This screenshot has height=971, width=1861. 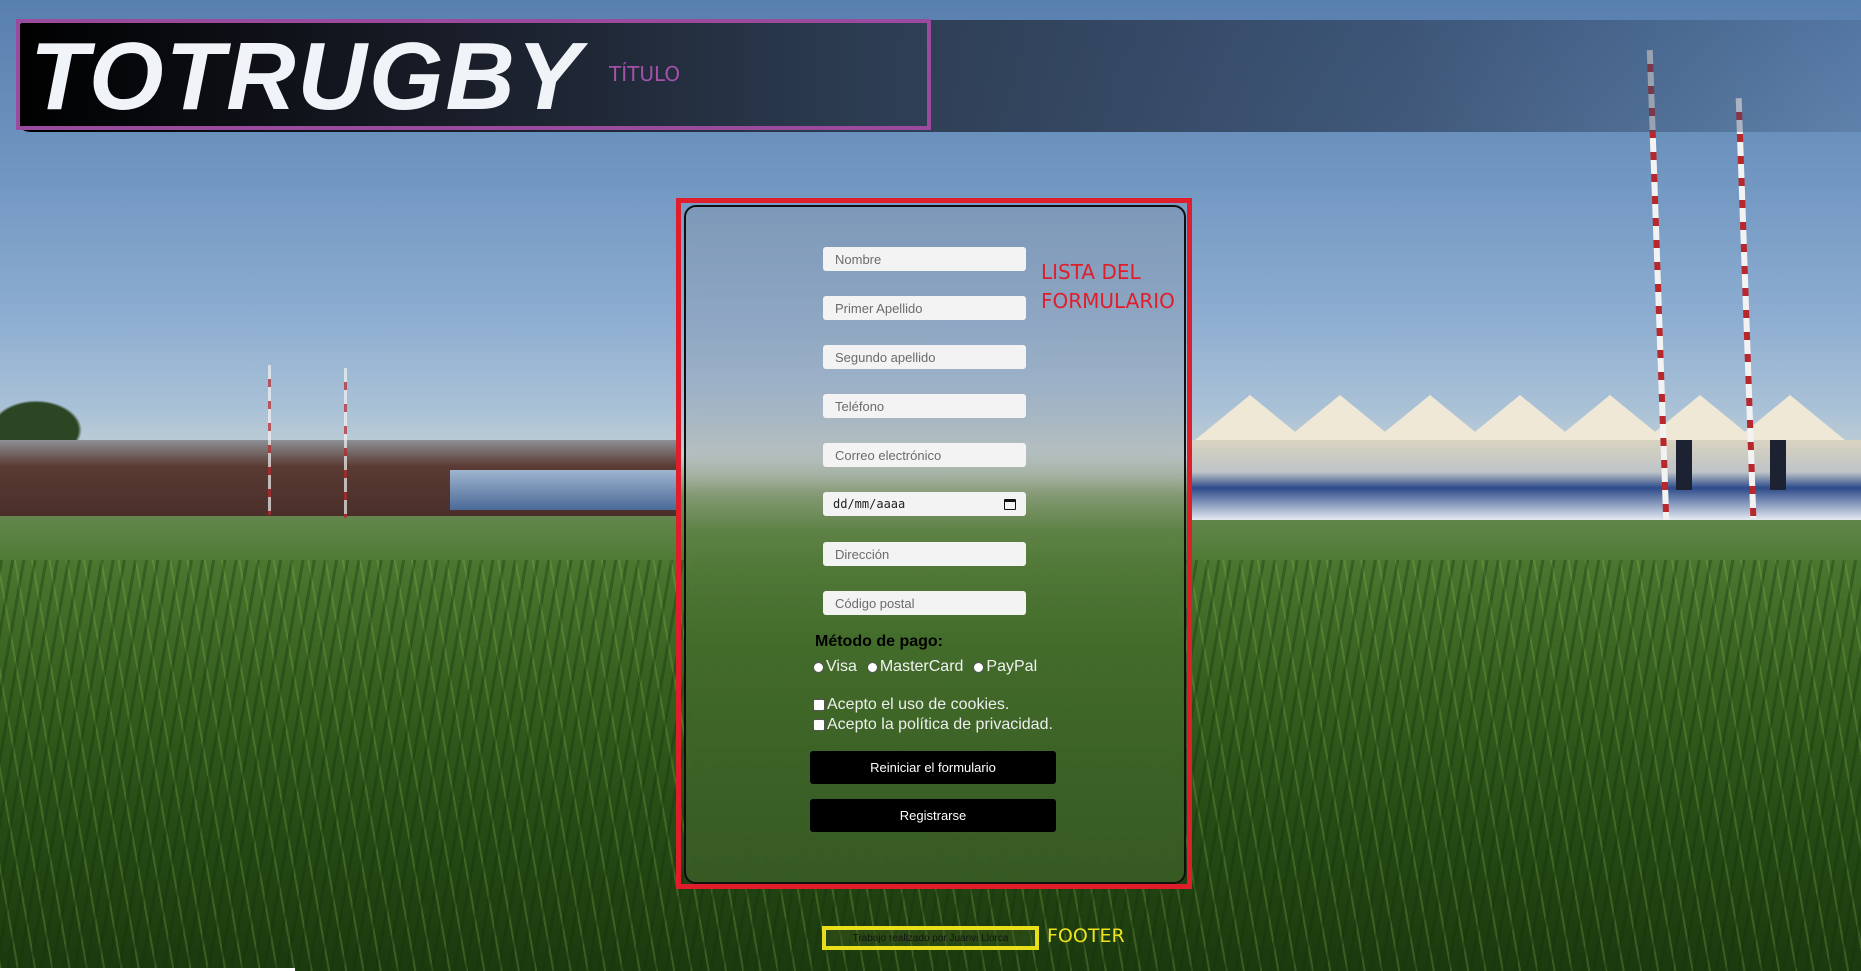 What do you see at coordinates (869, 504) in the screenshot?
I see `date-placeholder: dd/mm/aaaa` at bounding box center [869, 504].